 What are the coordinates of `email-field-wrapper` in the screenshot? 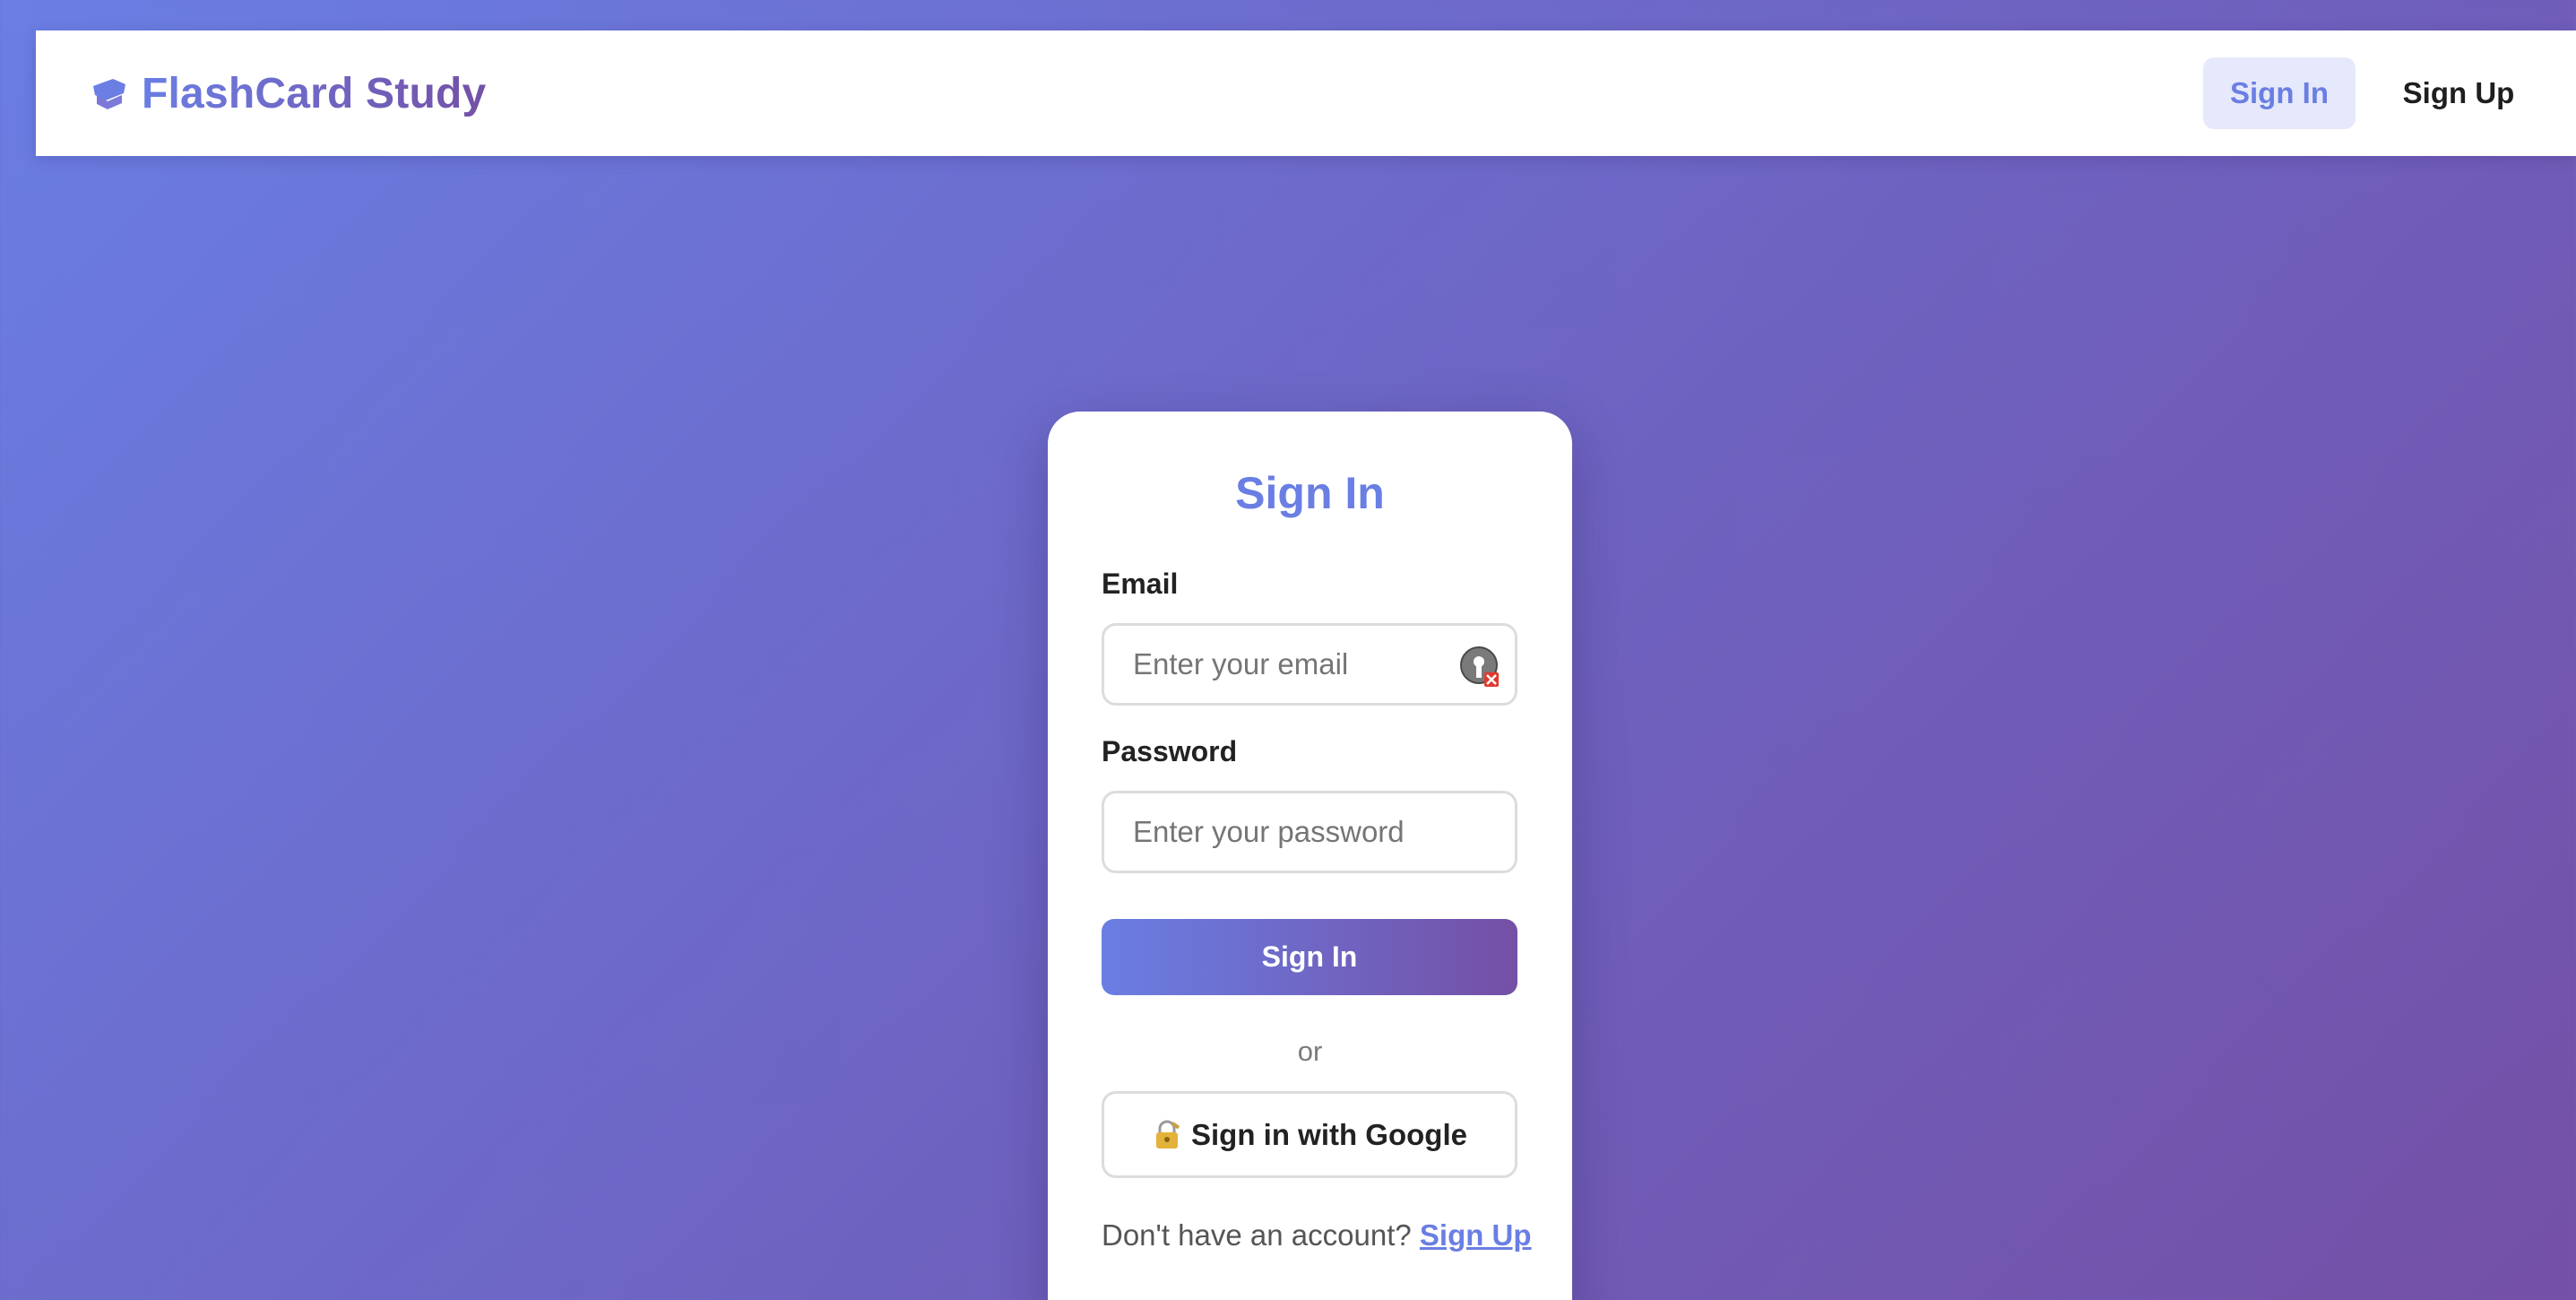 It's located at (1309, 664).